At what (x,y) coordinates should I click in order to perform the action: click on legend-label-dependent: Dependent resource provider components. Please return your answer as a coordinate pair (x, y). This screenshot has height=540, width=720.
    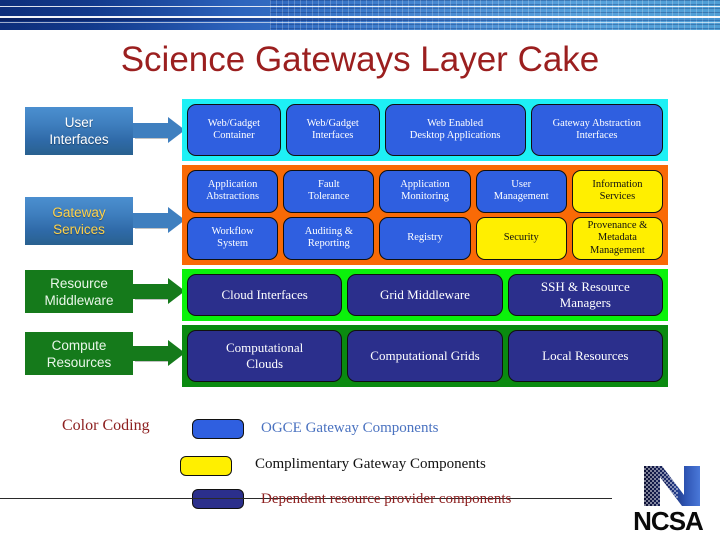
    Looking at the image, I should click on (386, 499).